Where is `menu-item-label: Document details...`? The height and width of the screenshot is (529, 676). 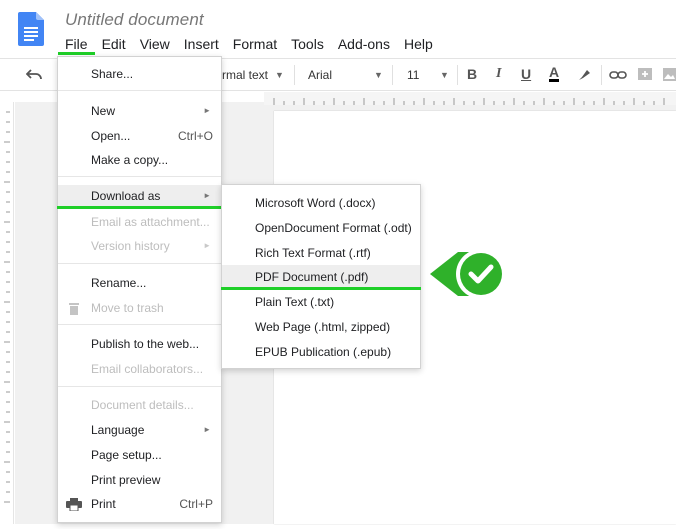
menu-item-label: Document details... is located at coordinates (142, 405).